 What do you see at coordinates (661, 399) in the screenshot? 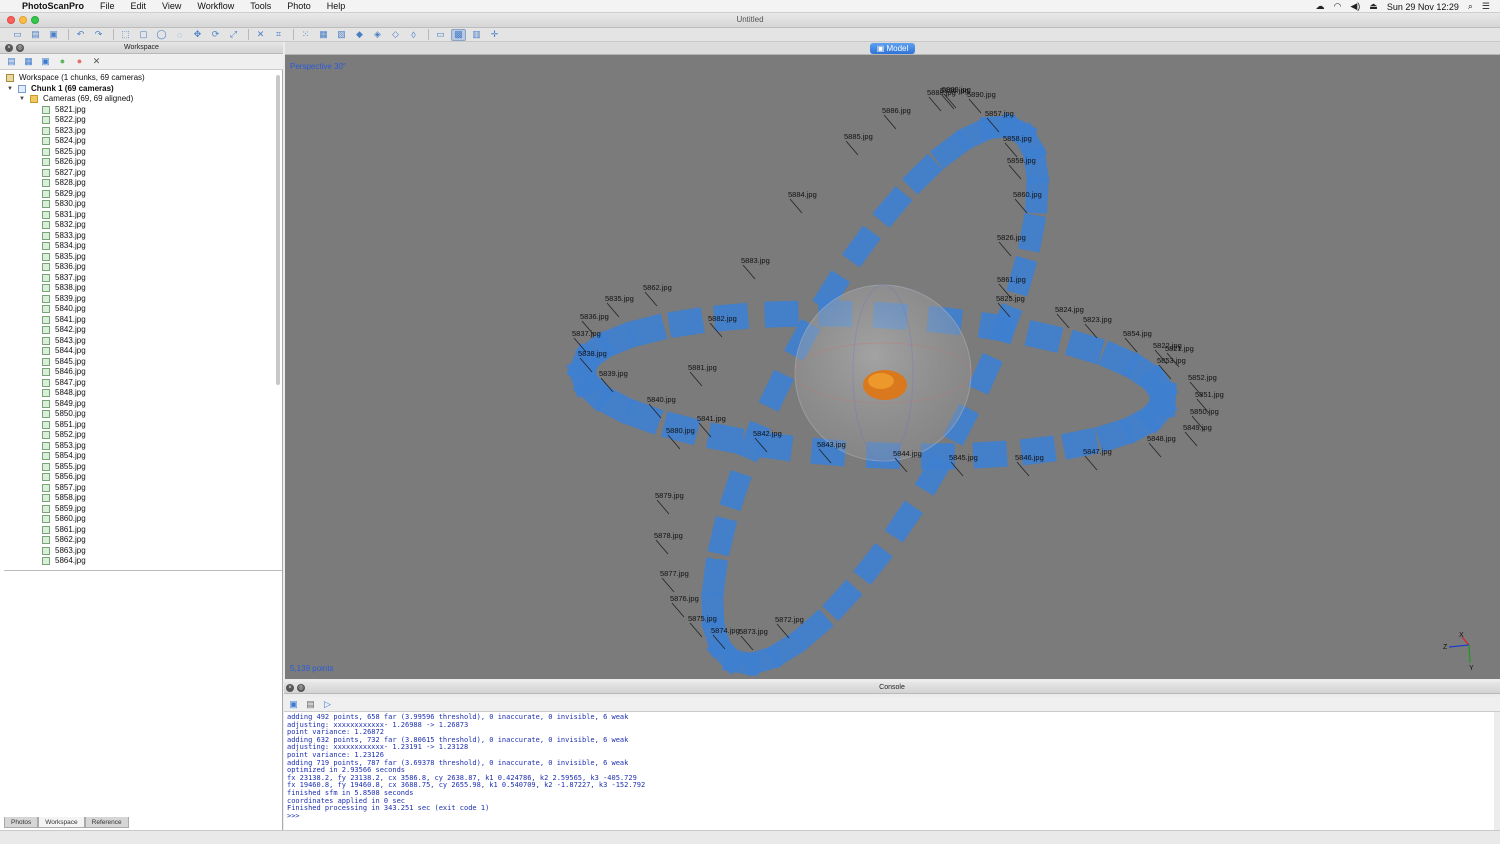
I see `camera-label: 5840.jpg` at bounding box center [661, 399].